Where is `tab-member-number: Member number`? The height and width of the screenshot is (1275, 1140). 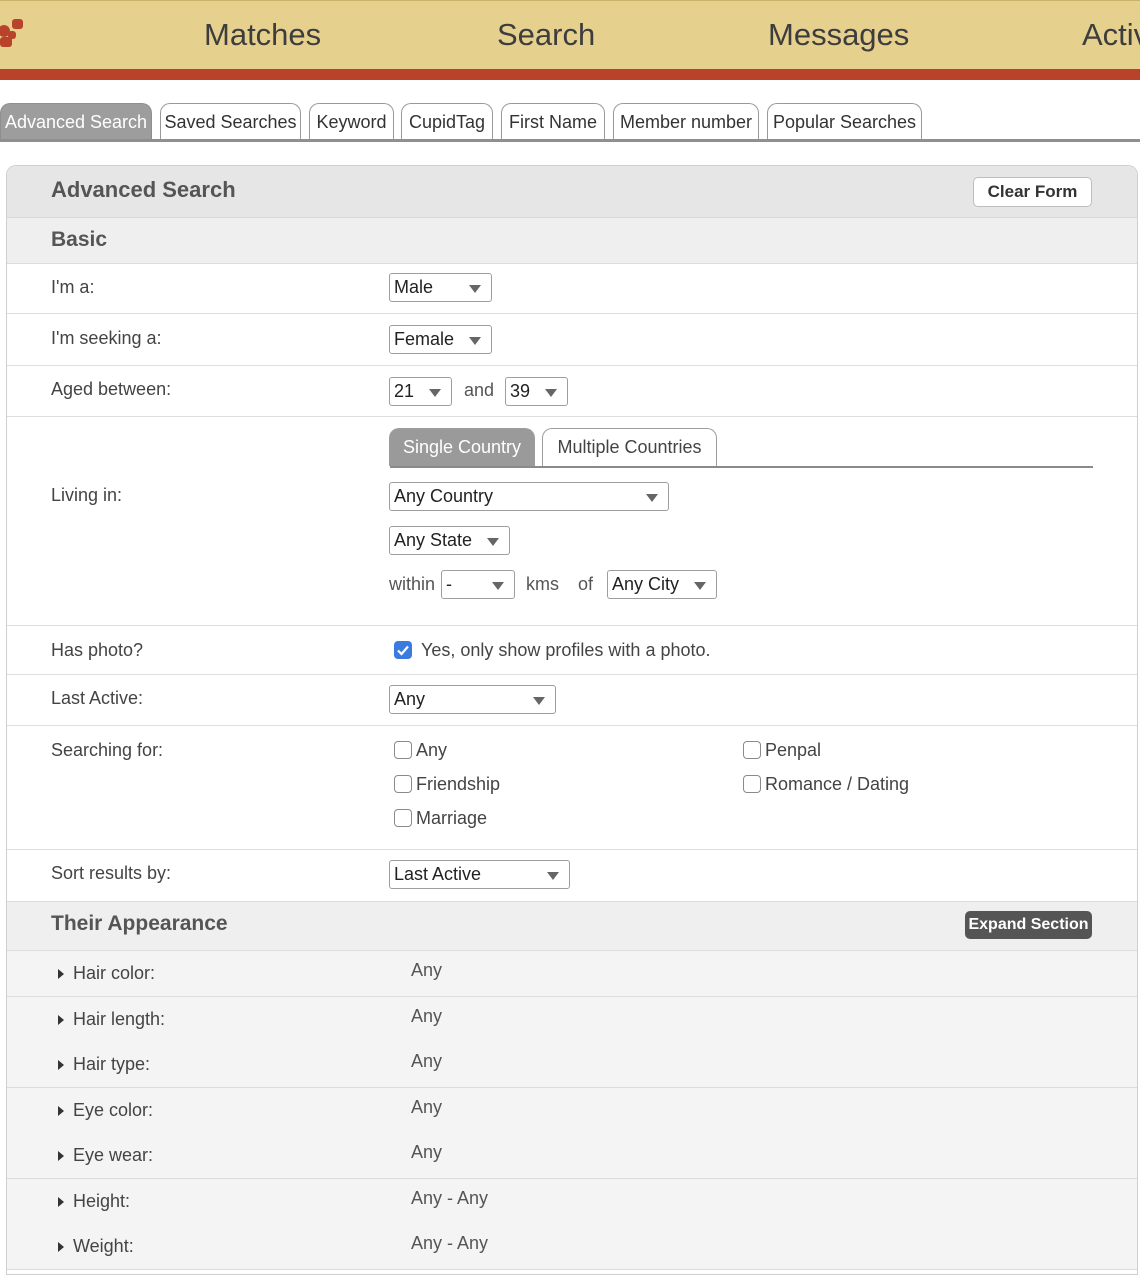
tab-member-number: Member number is located at coordinates (686, 122).